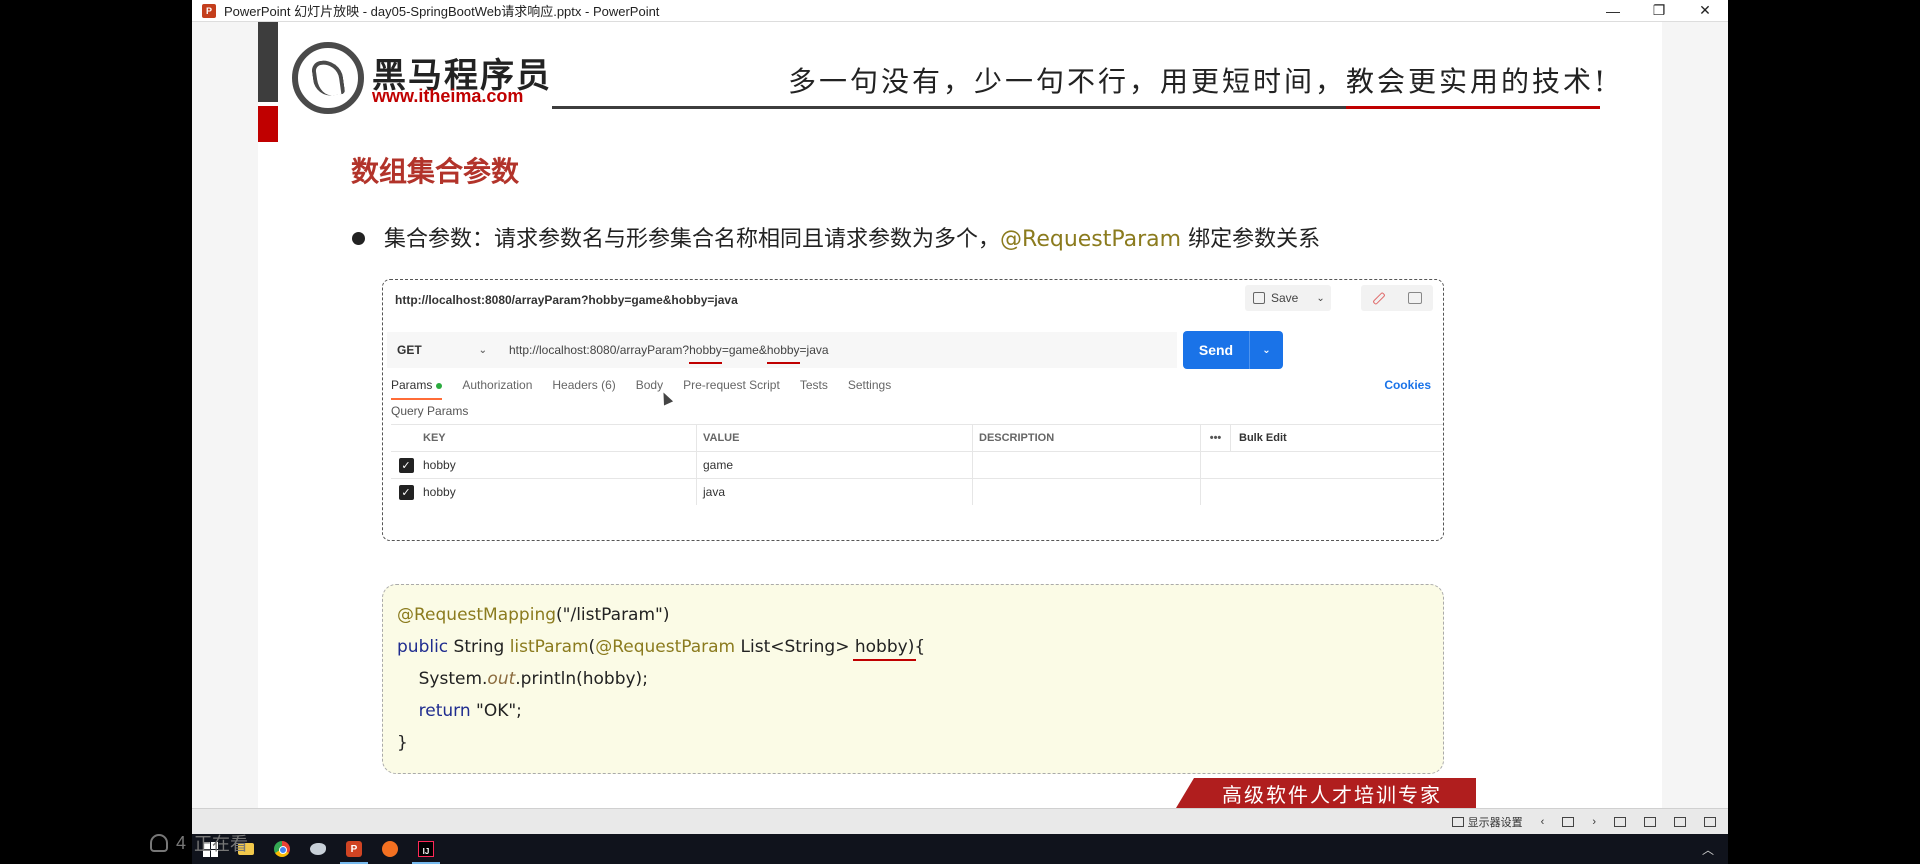  I want to click on taskbar-chrome, so click(282, 849).